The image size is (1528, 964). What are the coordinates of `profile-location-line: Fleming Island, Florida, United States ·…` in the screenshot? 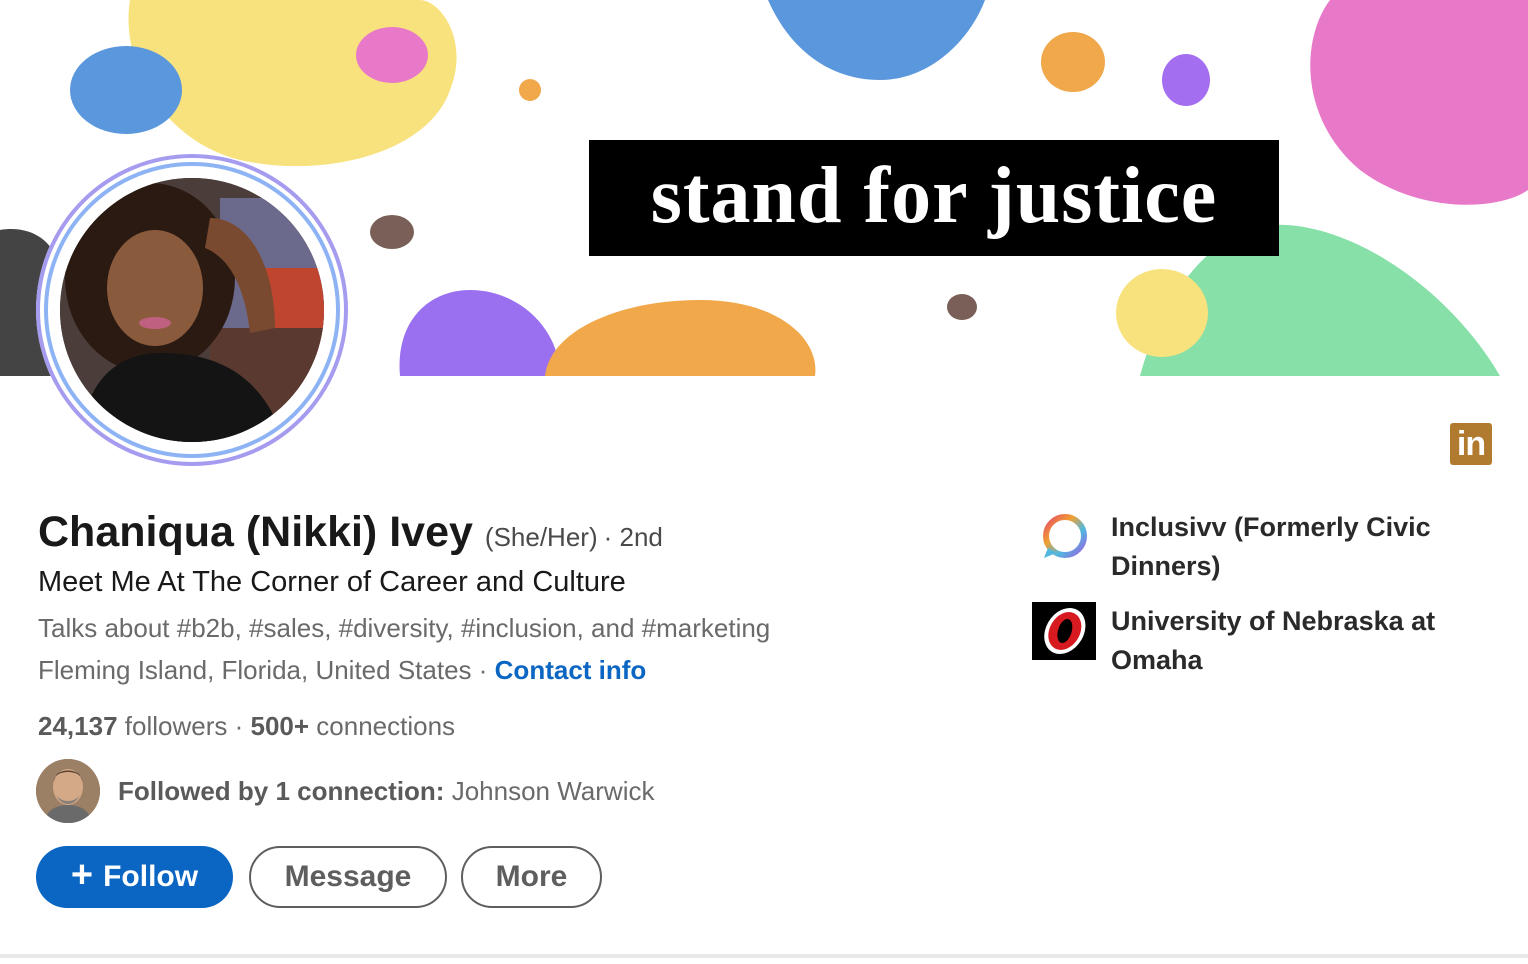 It's located at (342, 670).